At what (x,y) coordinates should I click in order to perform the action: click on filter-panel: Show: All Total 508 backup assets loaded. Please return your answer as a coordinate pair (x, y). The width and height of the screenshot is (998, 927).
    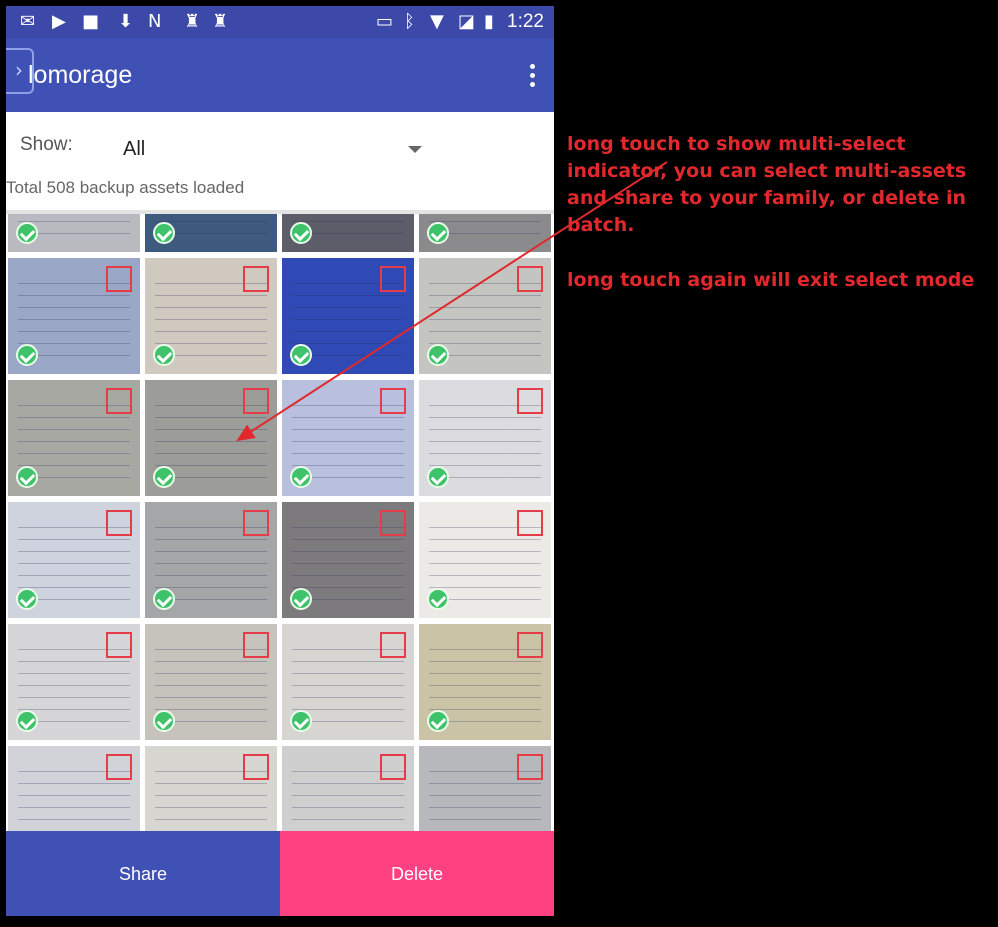
    Looking at the image, I should click on (280, 161).